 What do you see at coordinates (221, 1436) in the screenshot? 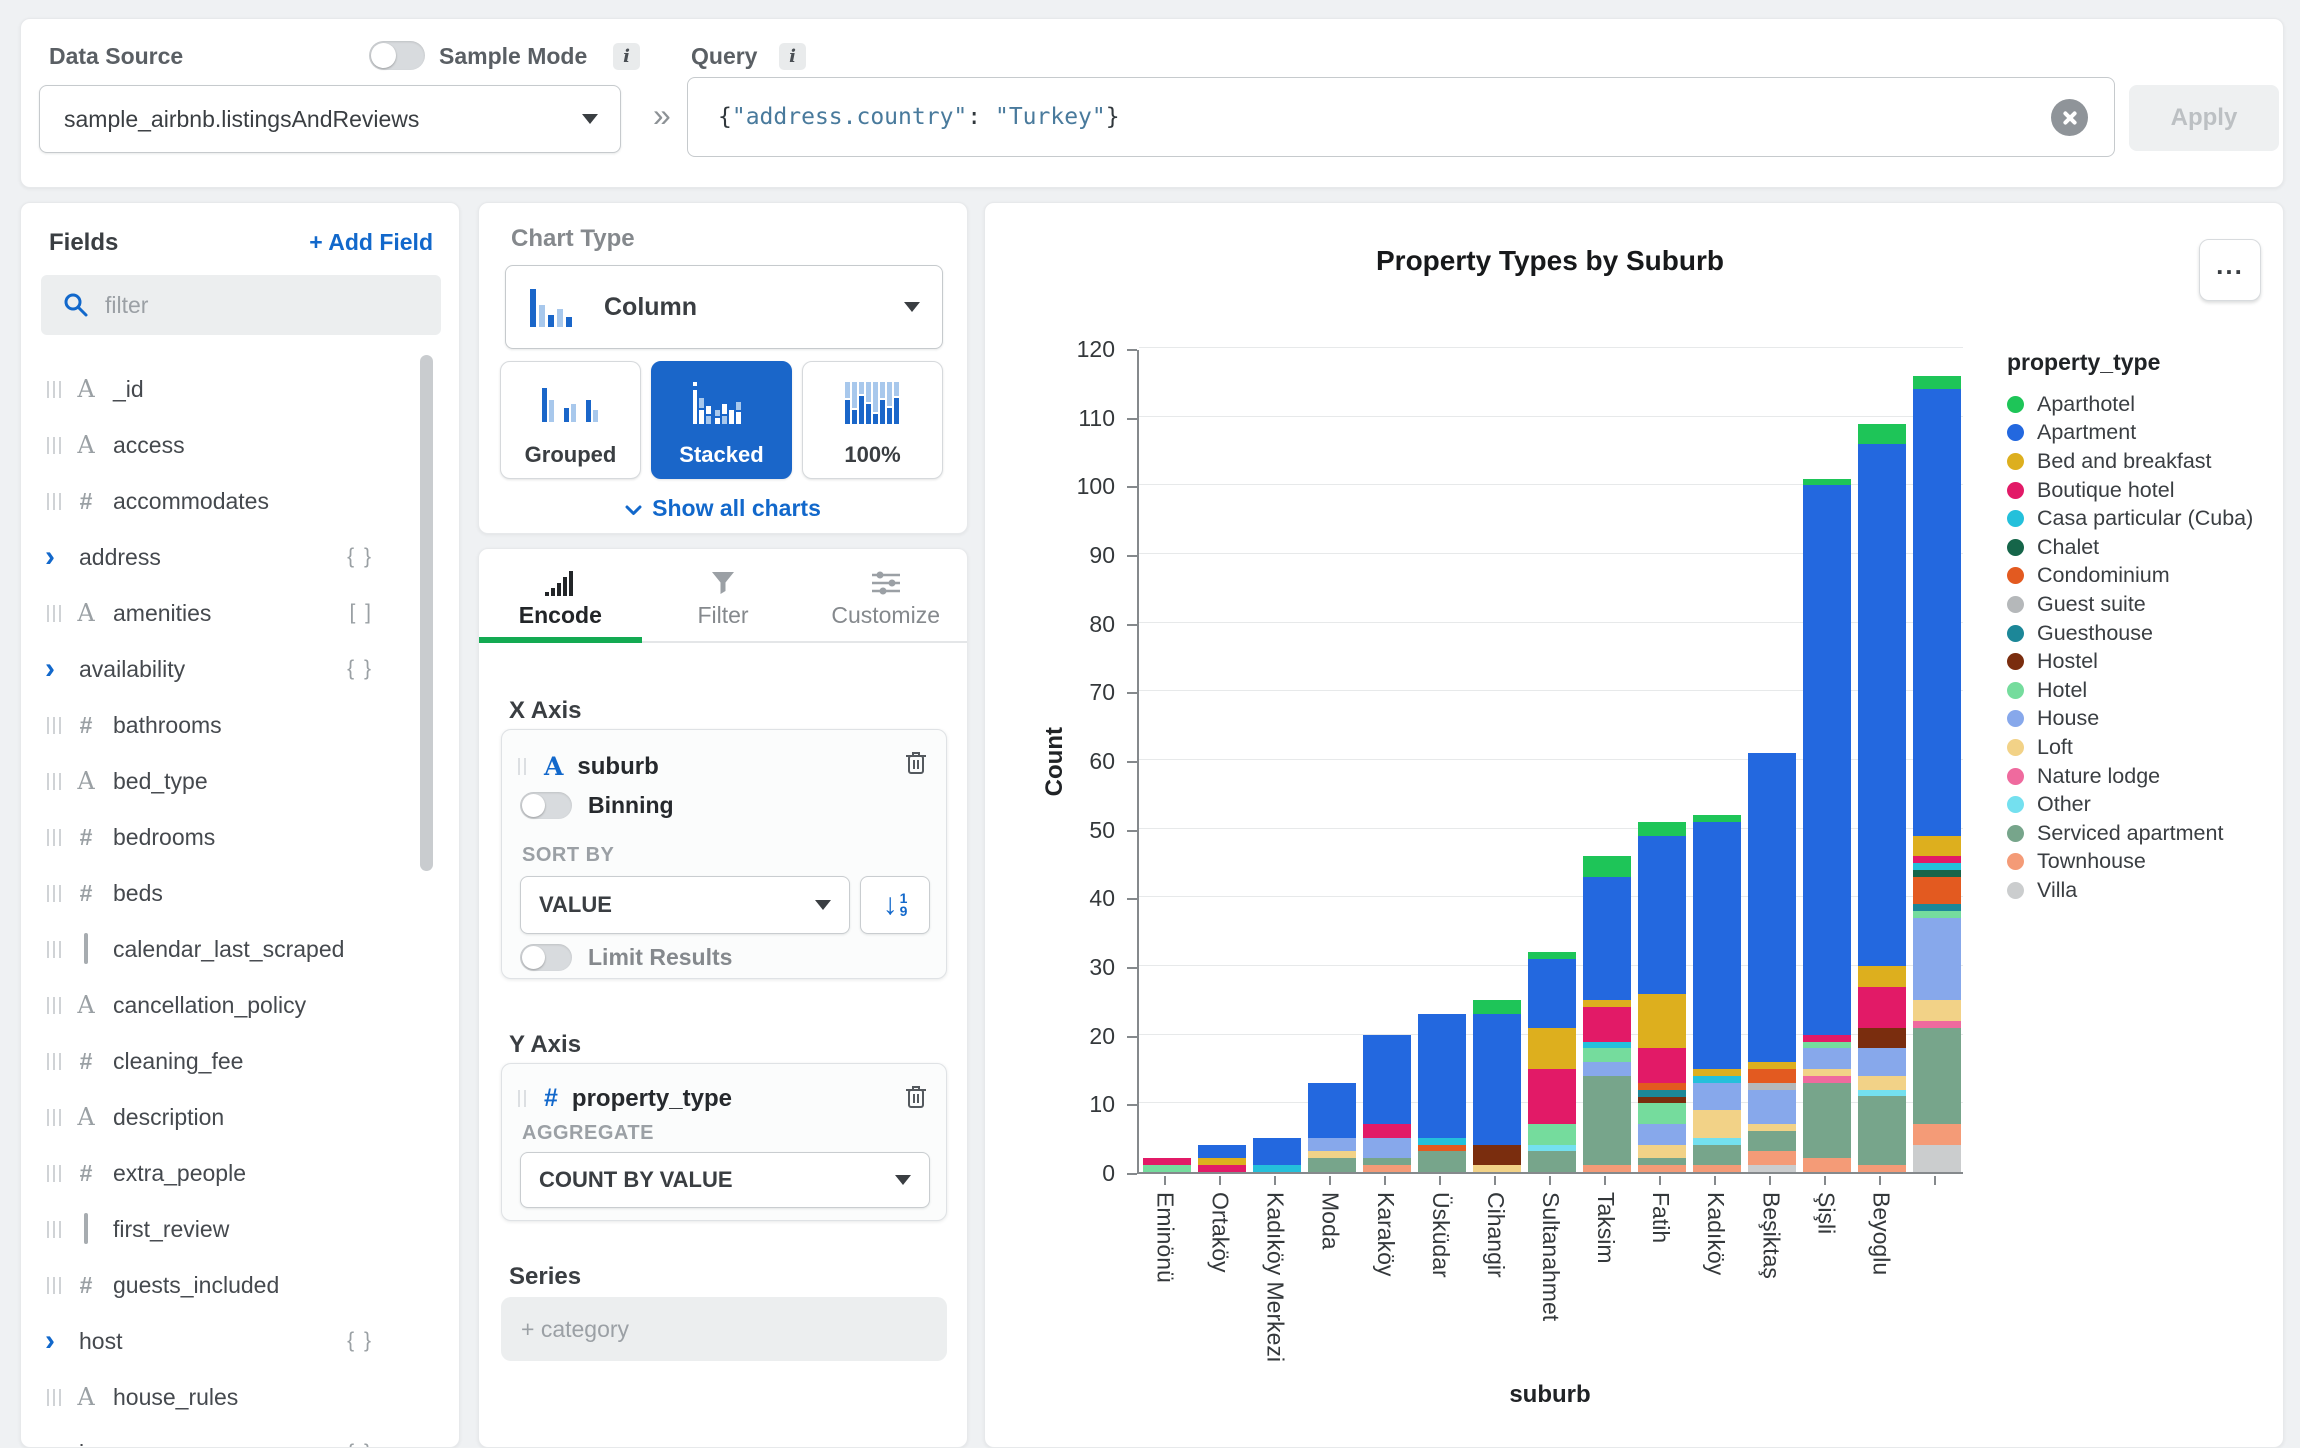
I see `field-row-images: › images { }` at bounding box center [221, 1436].